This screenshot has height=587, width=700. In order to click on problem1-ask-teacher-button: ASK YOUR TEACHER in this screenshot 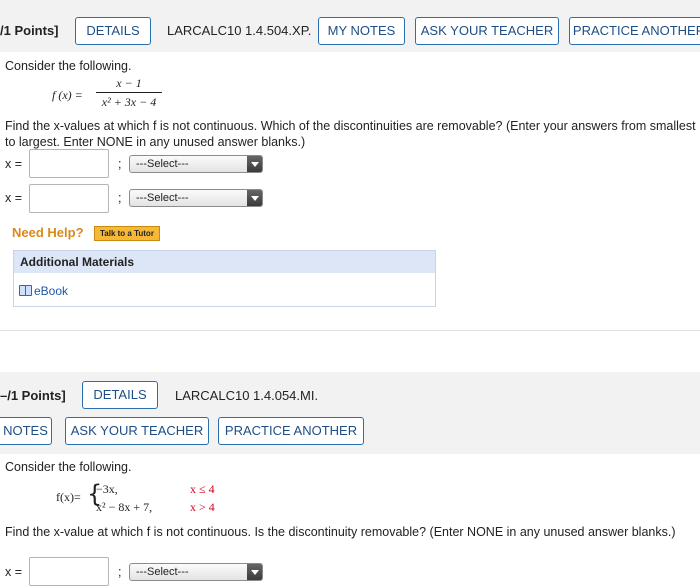, I will do `click(487, 31)`.